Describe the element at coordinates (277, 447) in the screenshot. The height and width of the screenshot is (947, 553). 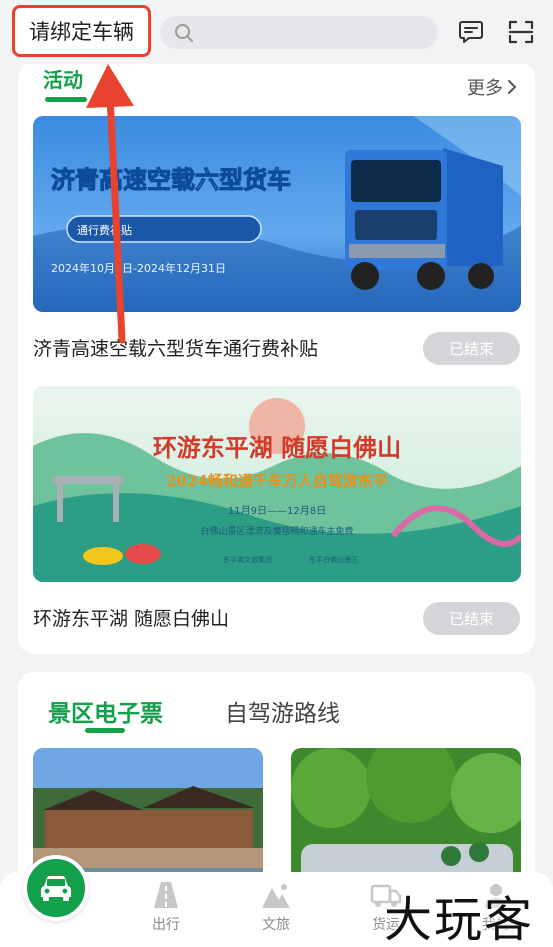
I see `banner-headline: 环游东平湖 随愿白佛山` at that location.